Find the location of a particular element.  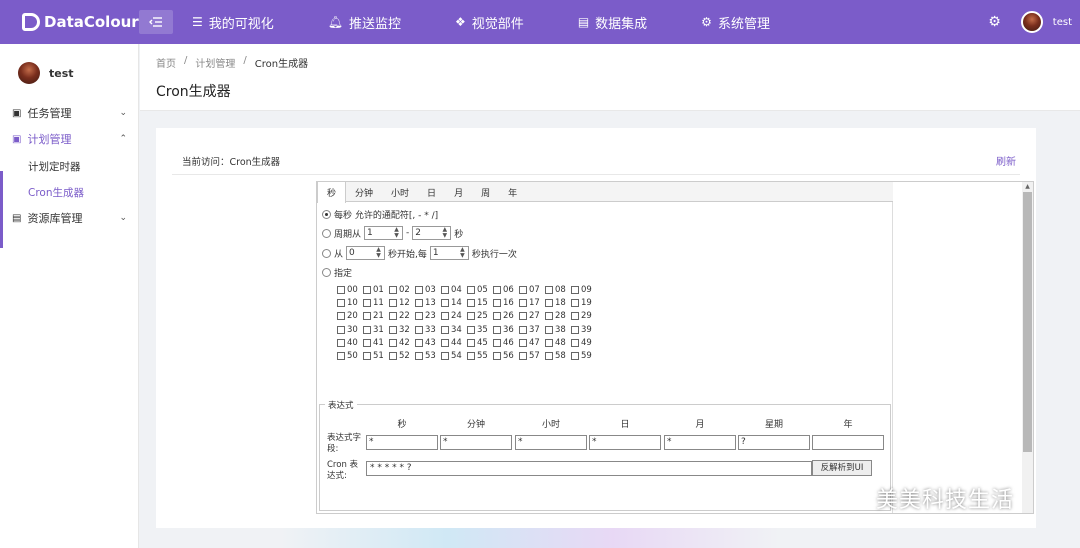

tab-day: 日 is located at coordinates (431, 192).